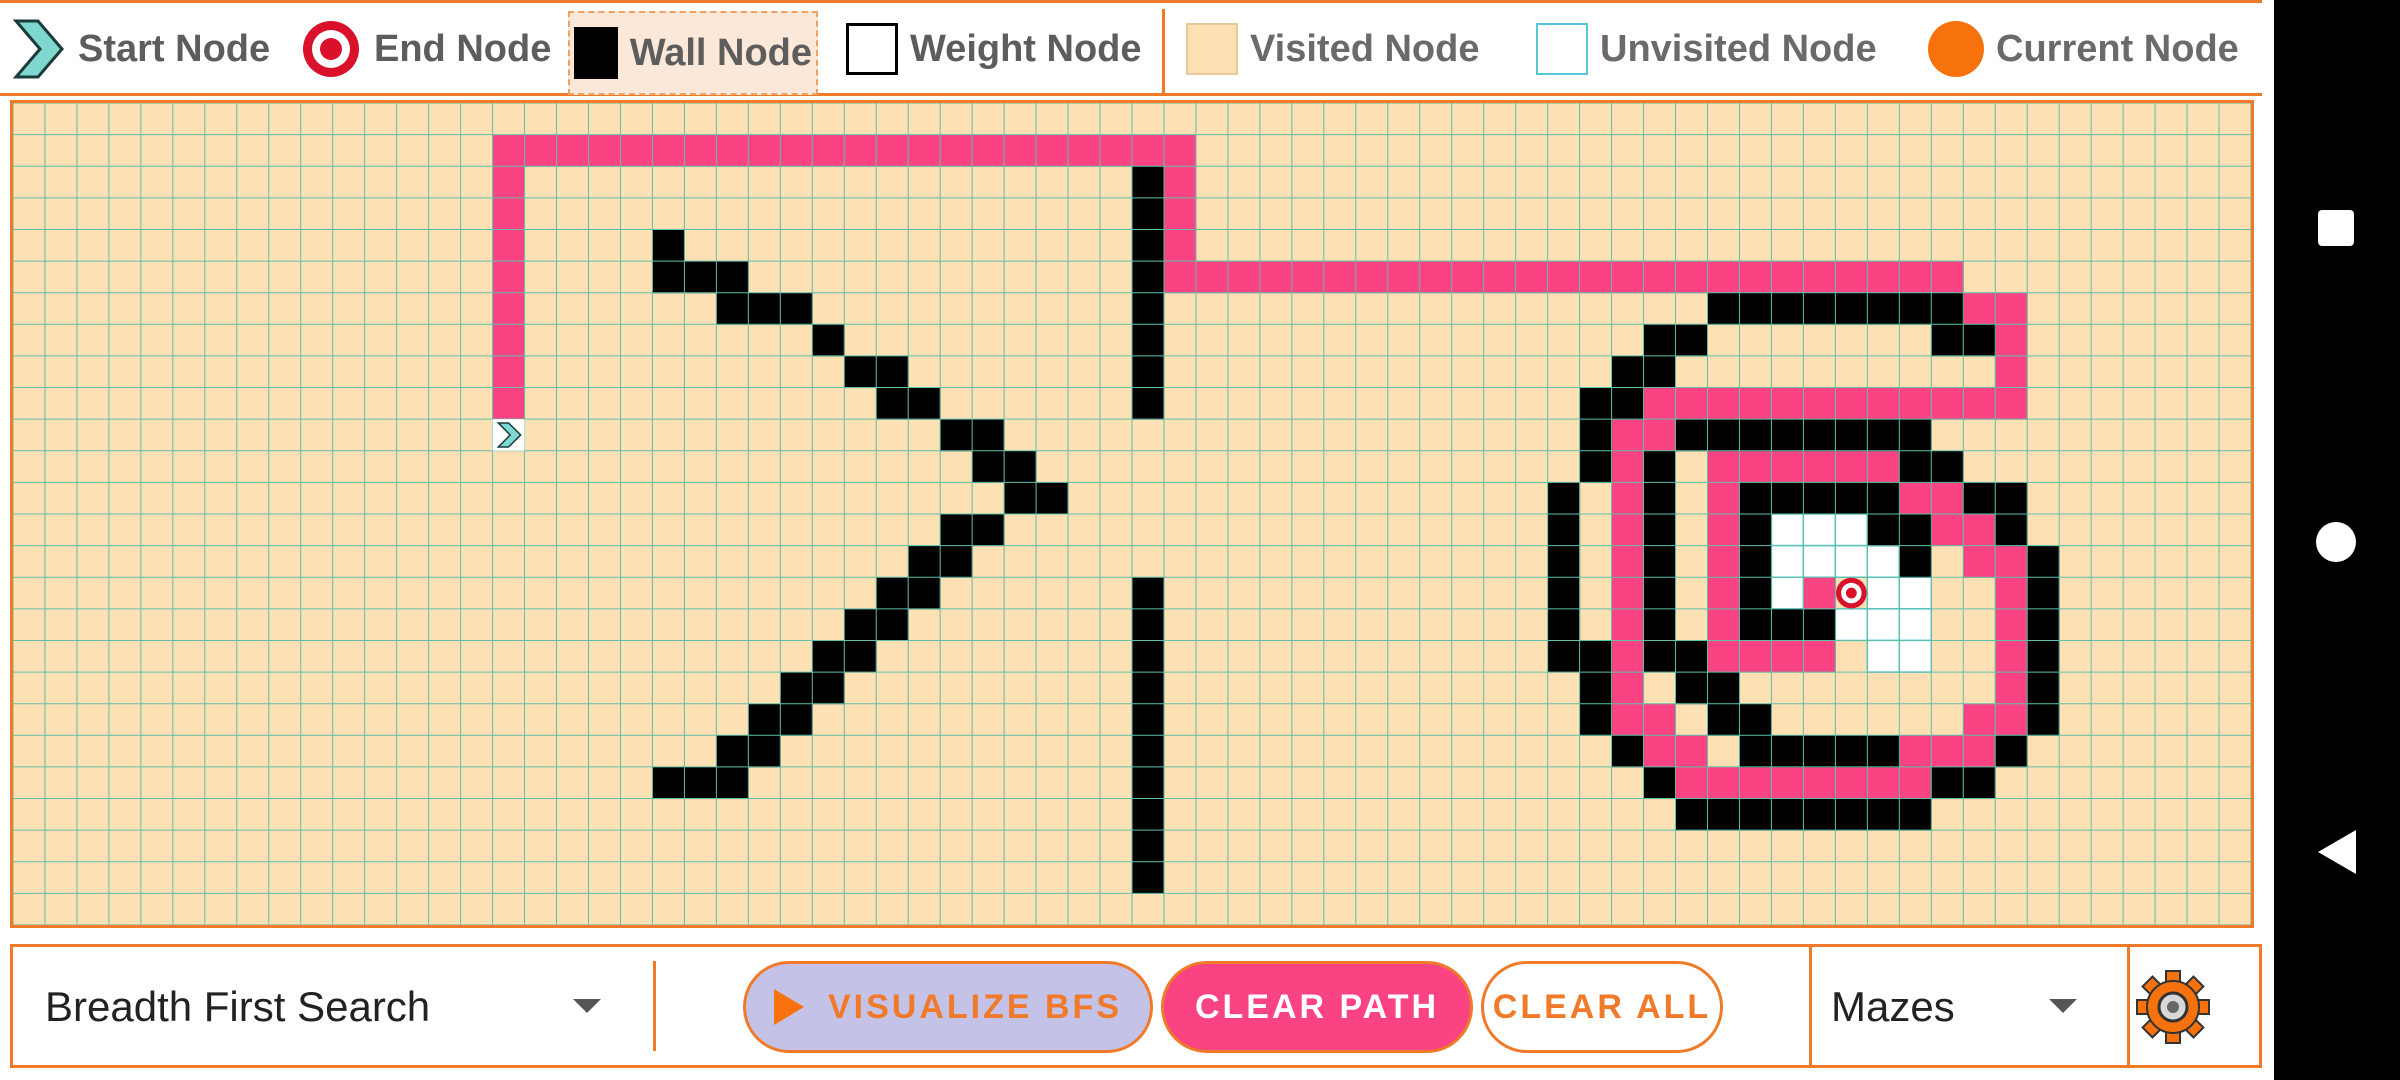  I want to click on algorithm-select: Breadth First Search, so click(333, 1006).